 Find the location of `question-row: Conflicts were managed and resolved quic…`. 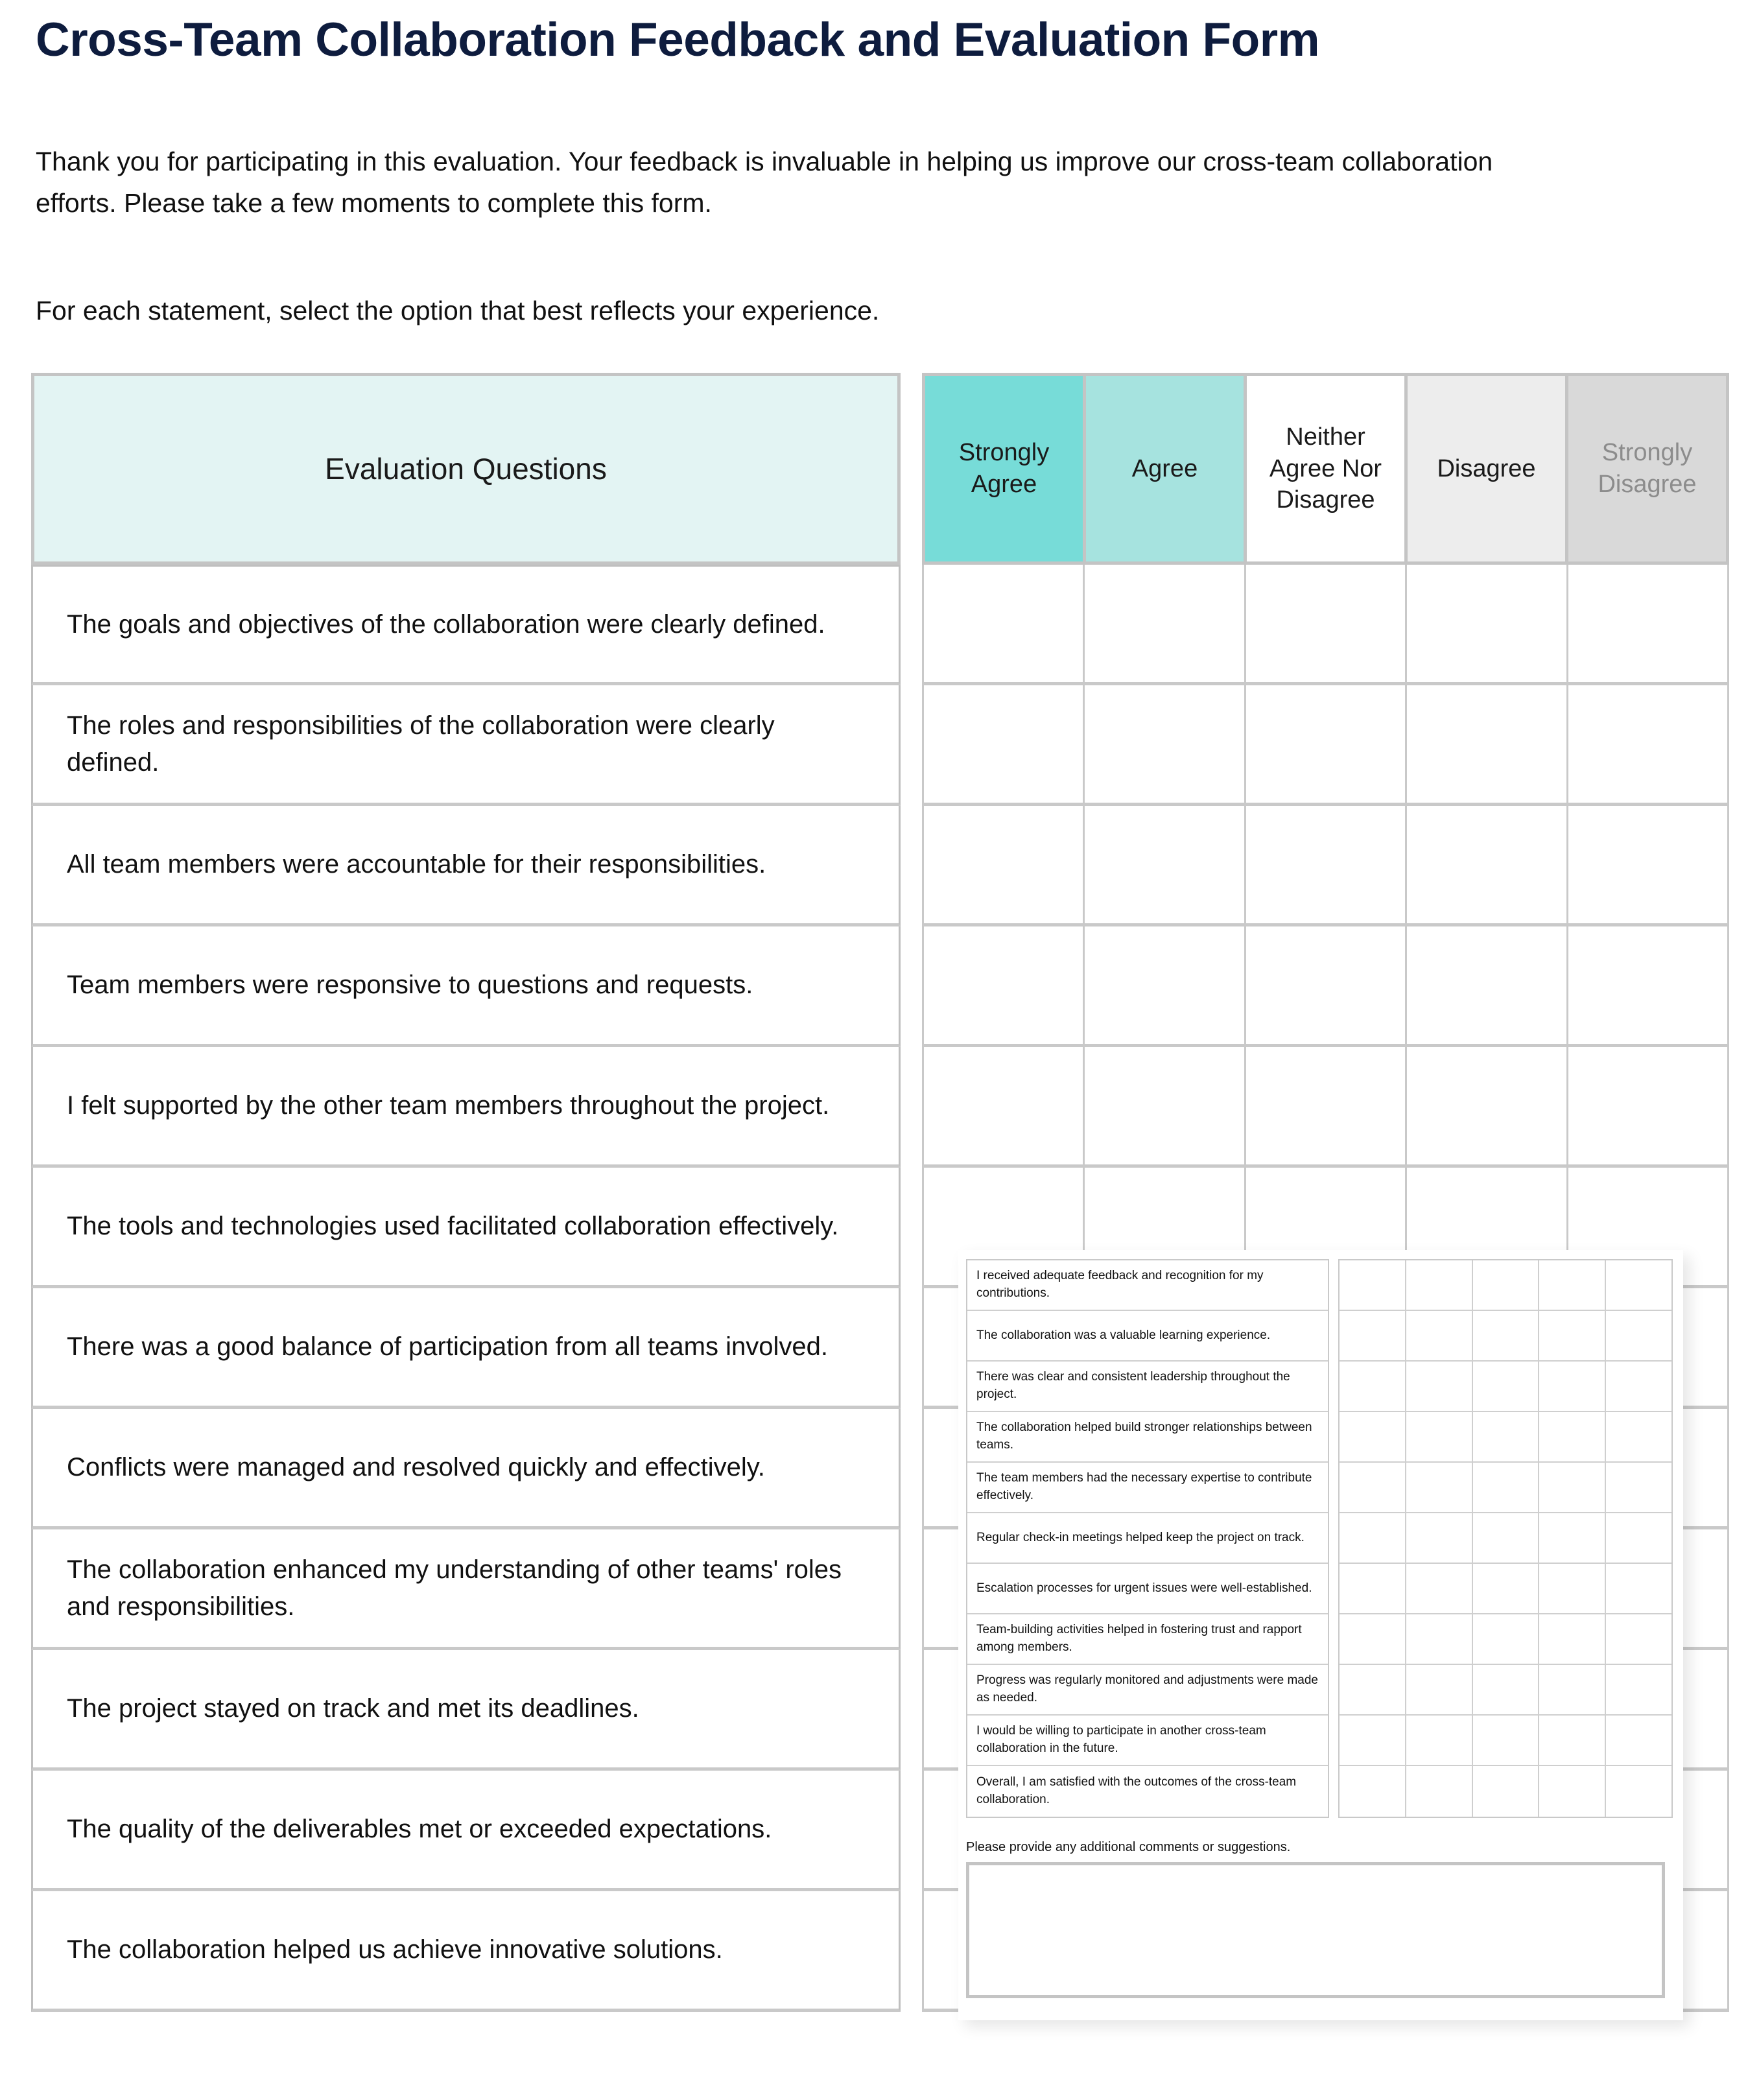

question-row: Conflicts were managed and resolved quic… is located at coordinates (466, 1469).